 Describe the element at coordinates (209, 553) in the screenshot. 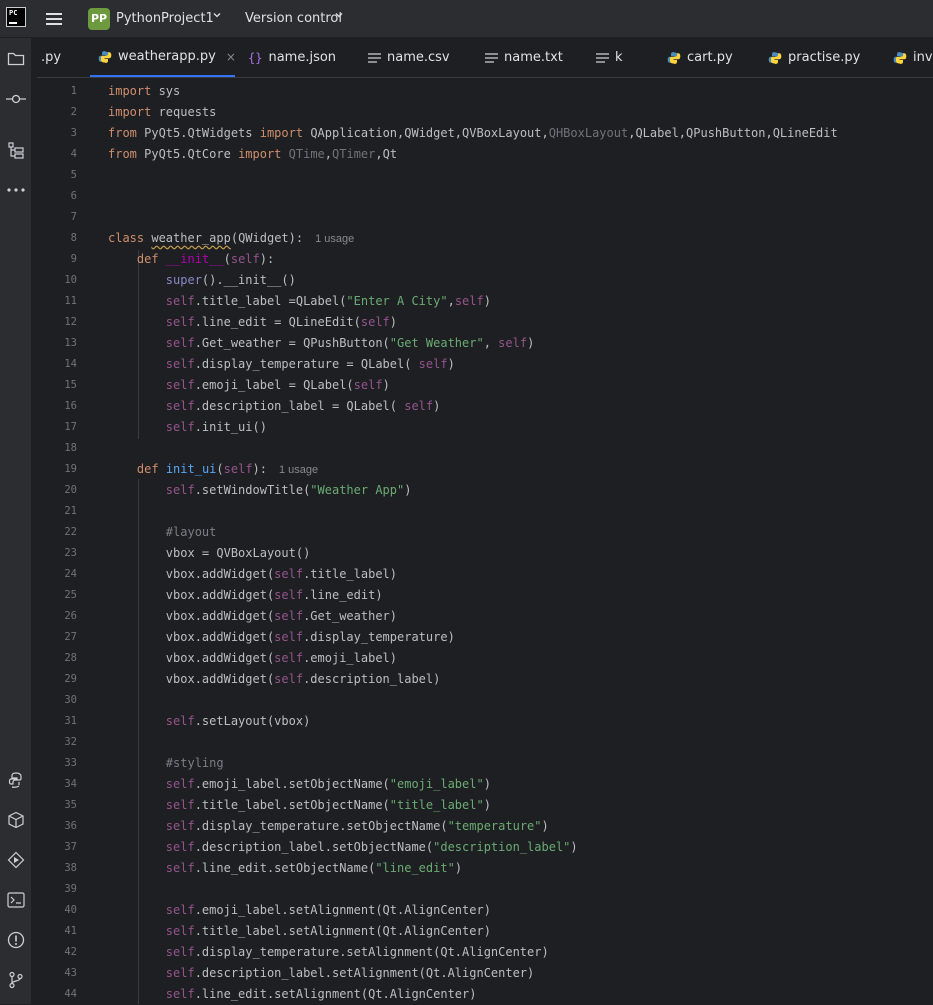

I see `code-line: vbox = QVBoxLayout()` at that location.